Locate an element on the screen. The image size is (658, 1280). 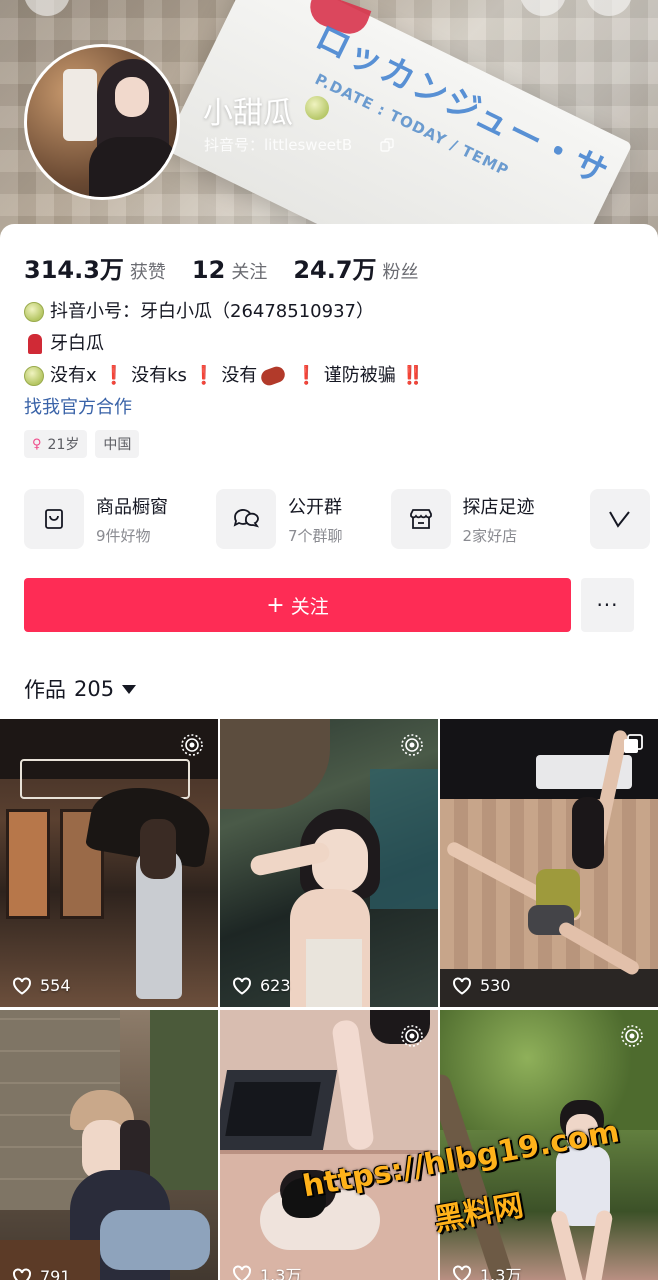
bio-line: 没有x ❗ 没有ks ❗ 没有 ❗ 谨防被骗 ‼️ is located at coordinates (227, 376).